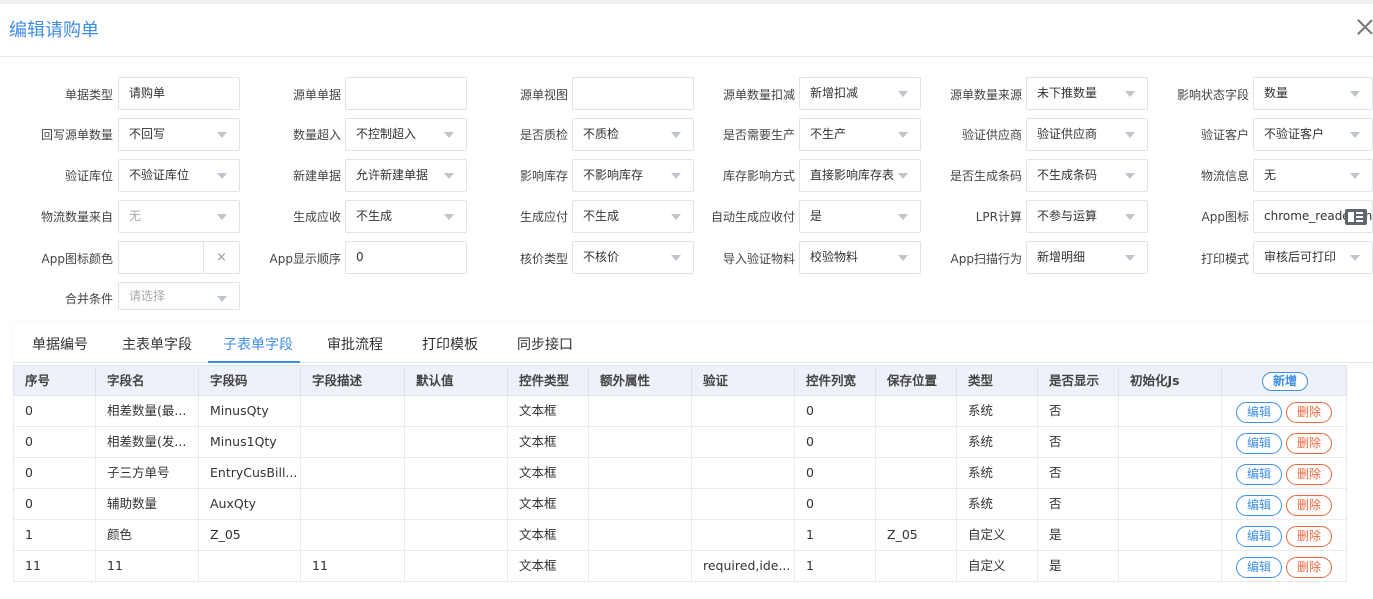  What do you see at coordinates (545, 344) in the screenshot?
I see `tab-sync-api: 同步接口` at bounding box center [545, 344].